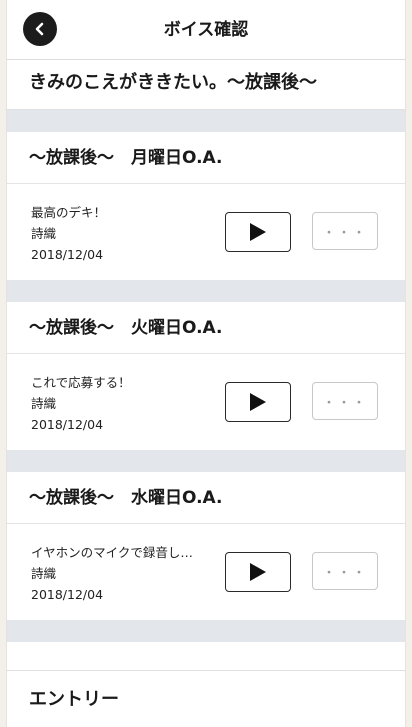 This screenshot has width=412, height=727. I want to click on back-button, so click(40, 29).